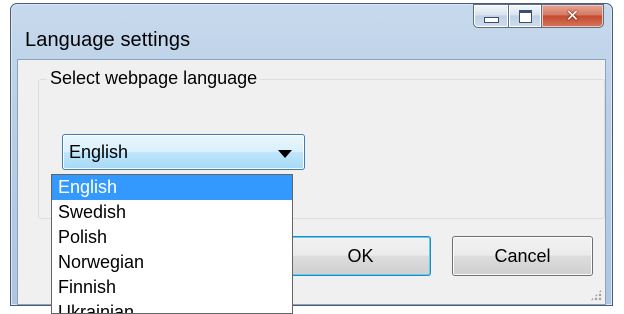 Image resolution: width=624 pixels, height=314 pixels. I want to click on maximize-icon, so click(525, 16).